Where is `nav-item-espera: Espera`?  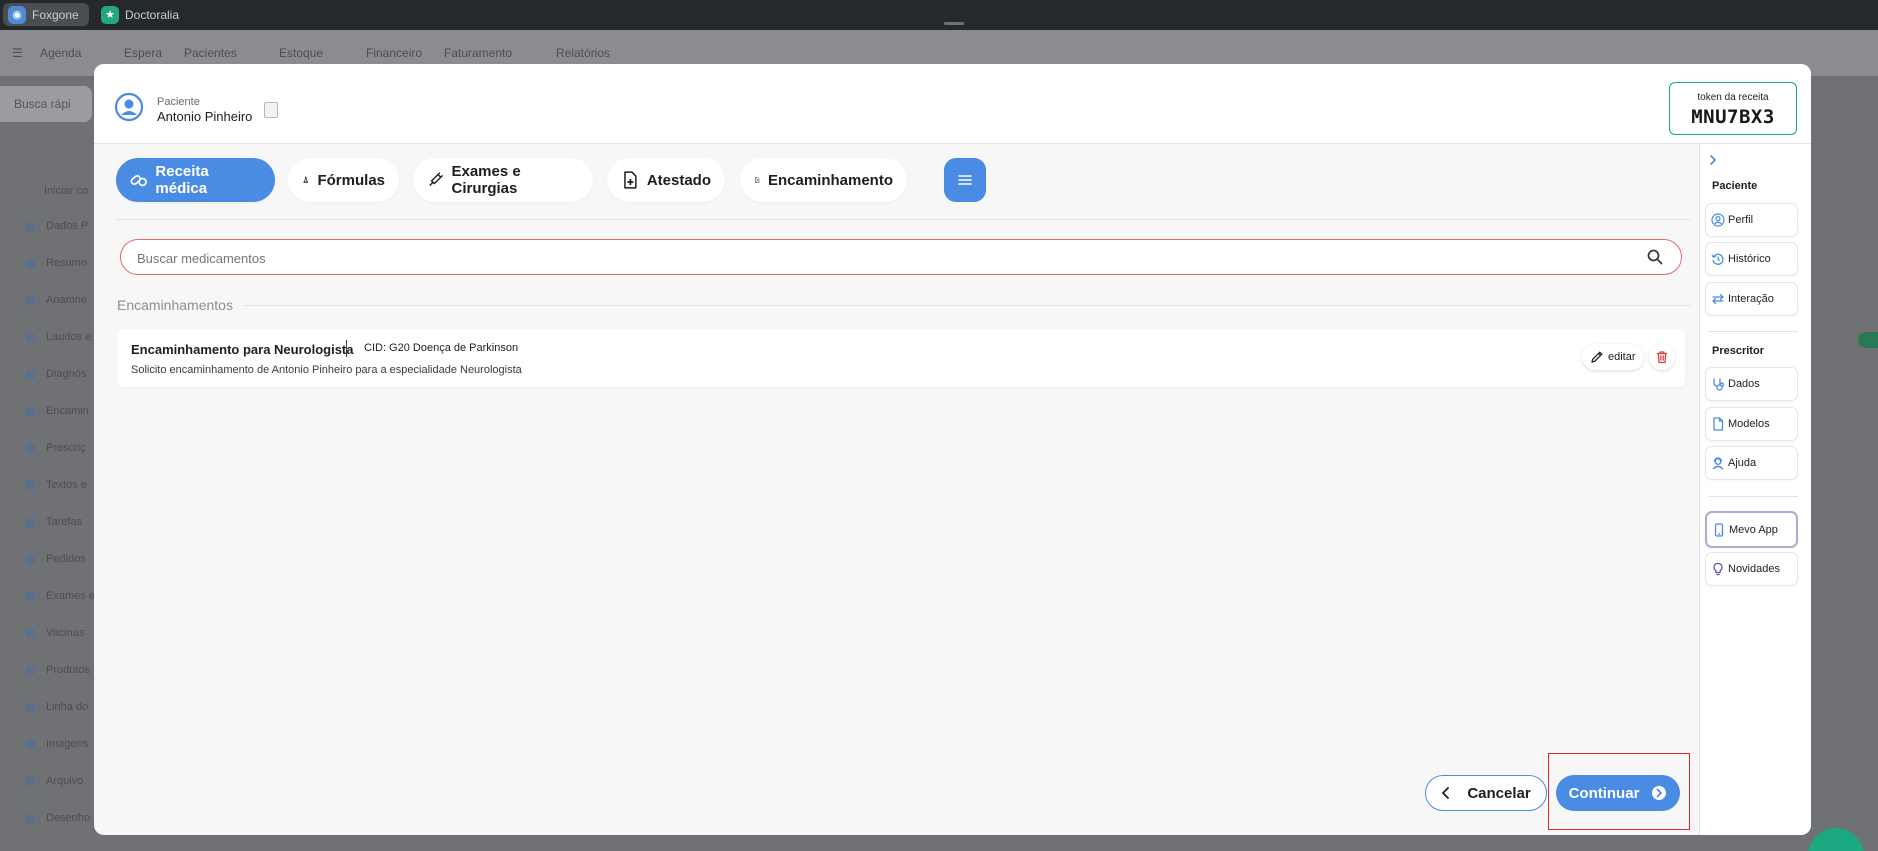
nav-item-espera: Espera is located at coordinates (143, 53).